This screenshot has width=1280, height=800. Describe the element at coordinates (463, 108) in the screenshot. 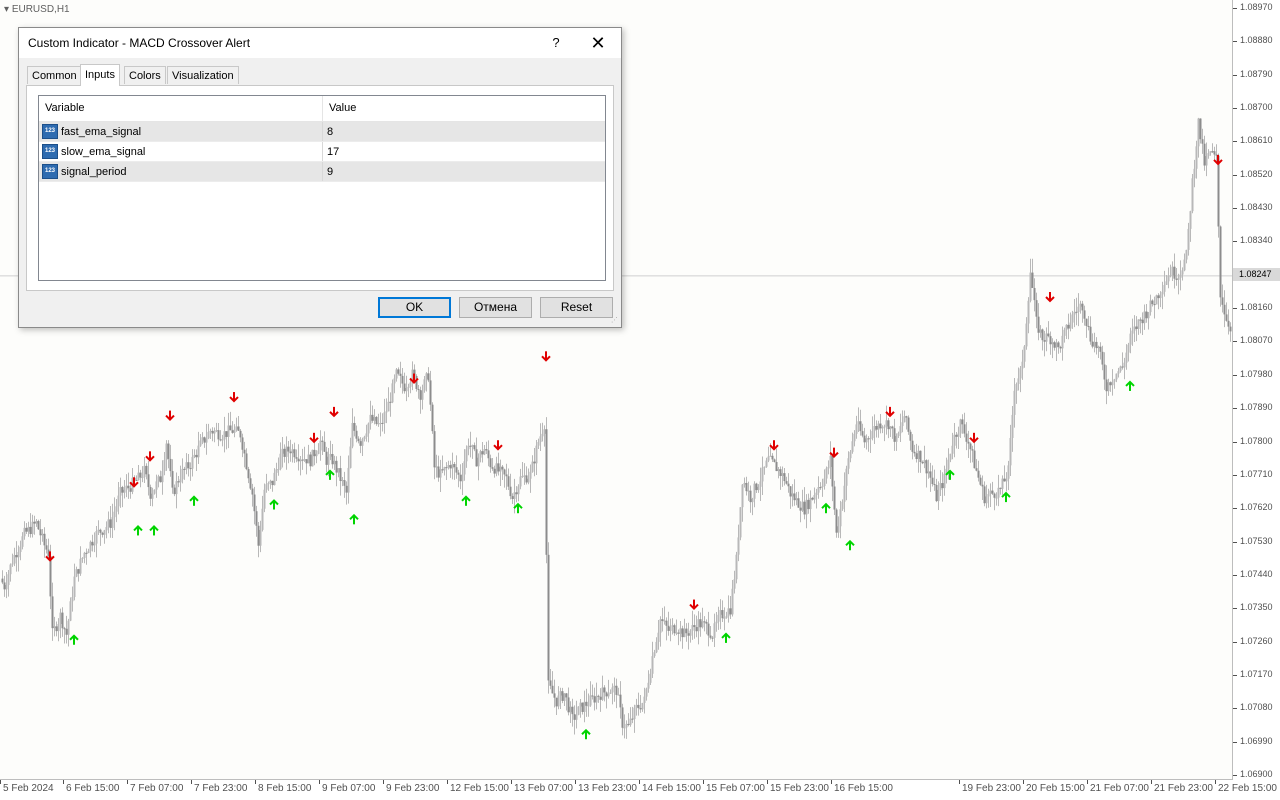

I see `header-value: Value` at that location.